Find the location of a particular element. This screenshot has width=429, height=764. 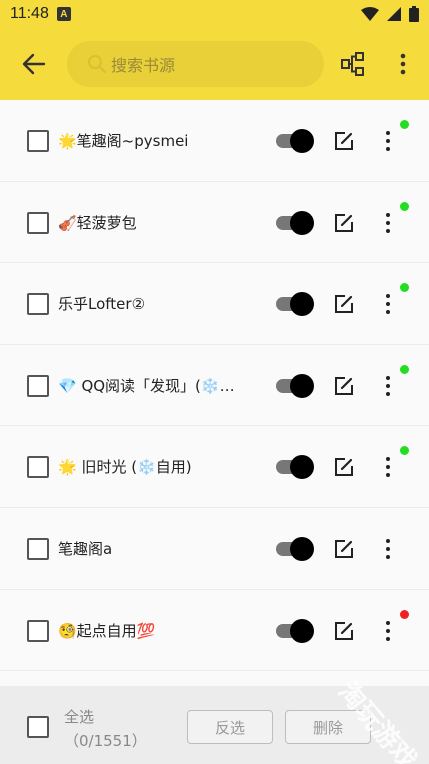

search-input: 搜索书源 is located at coordinates (195, 64).